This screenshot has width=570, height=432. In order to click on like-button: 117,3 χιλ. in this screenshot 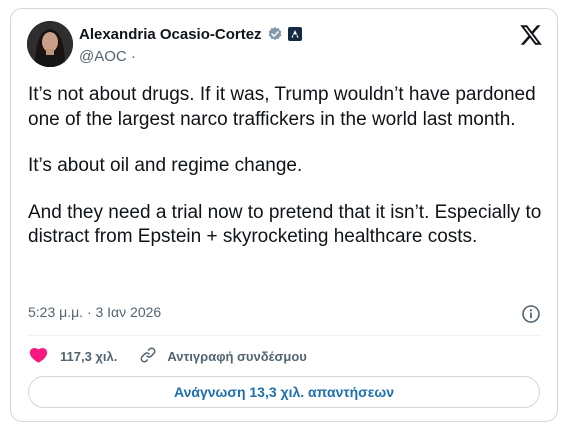, I will do `click(73, 356)`.